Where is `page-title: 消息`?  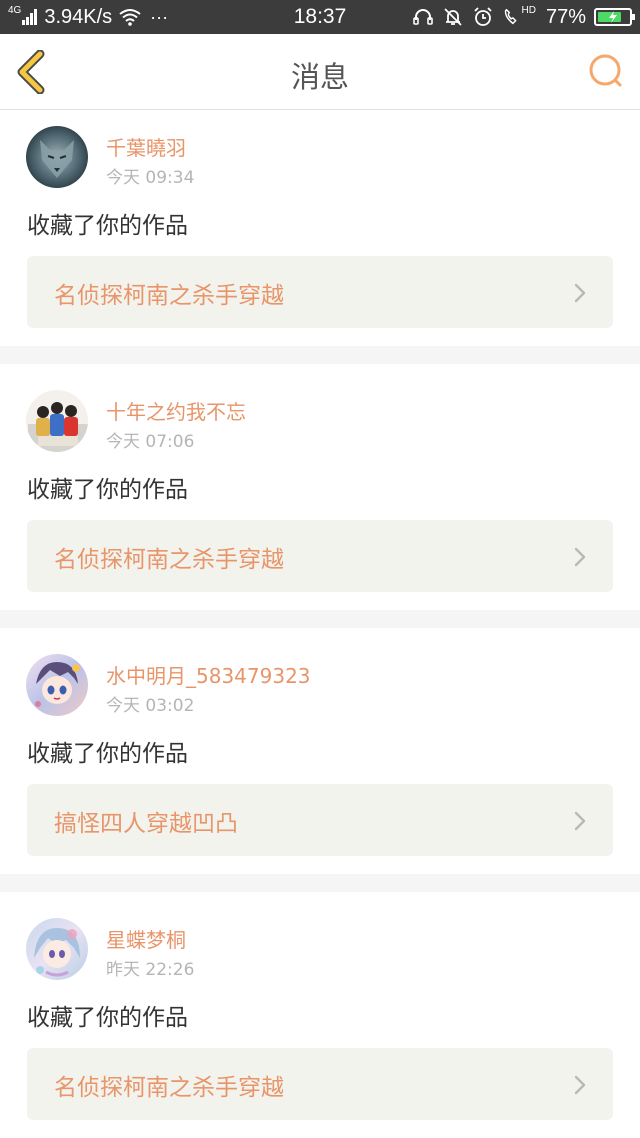
page-title: 消息 is located at coordinates (319, 77).